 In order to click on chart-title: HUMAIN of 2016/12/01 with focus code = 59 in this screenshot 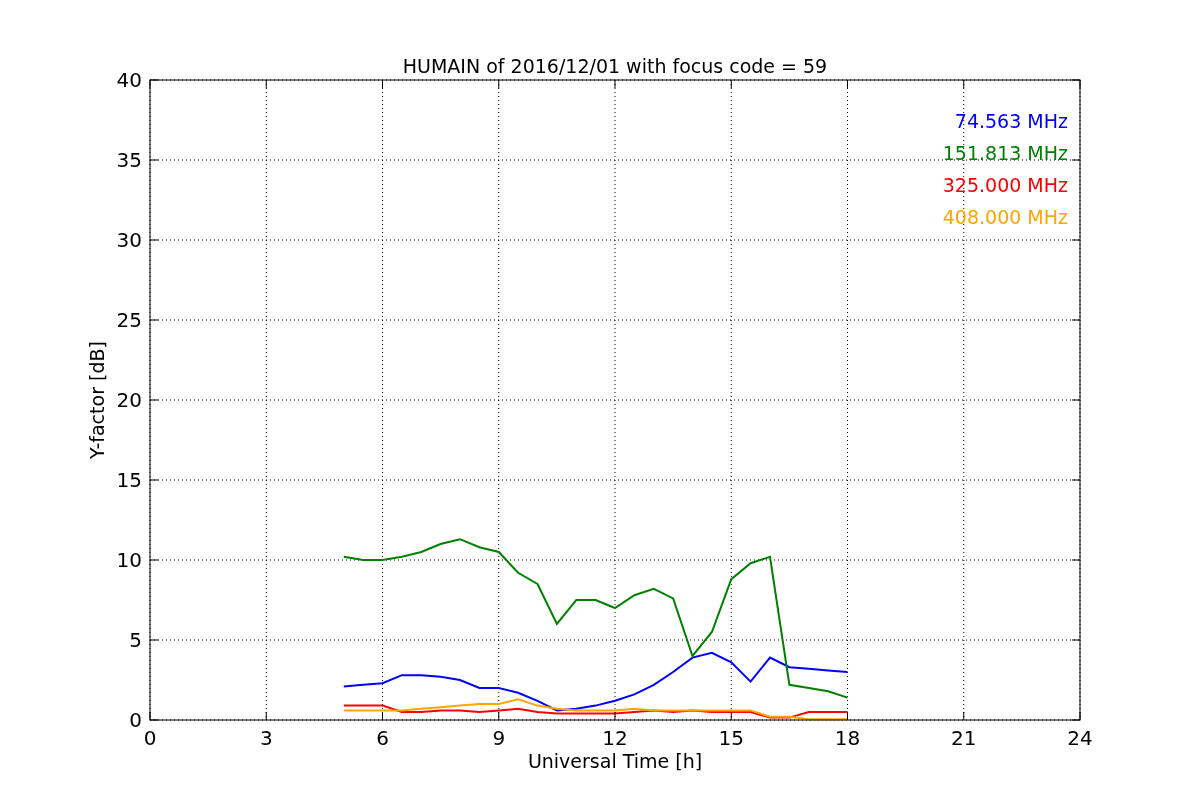, I will do `click(615, 66)`.